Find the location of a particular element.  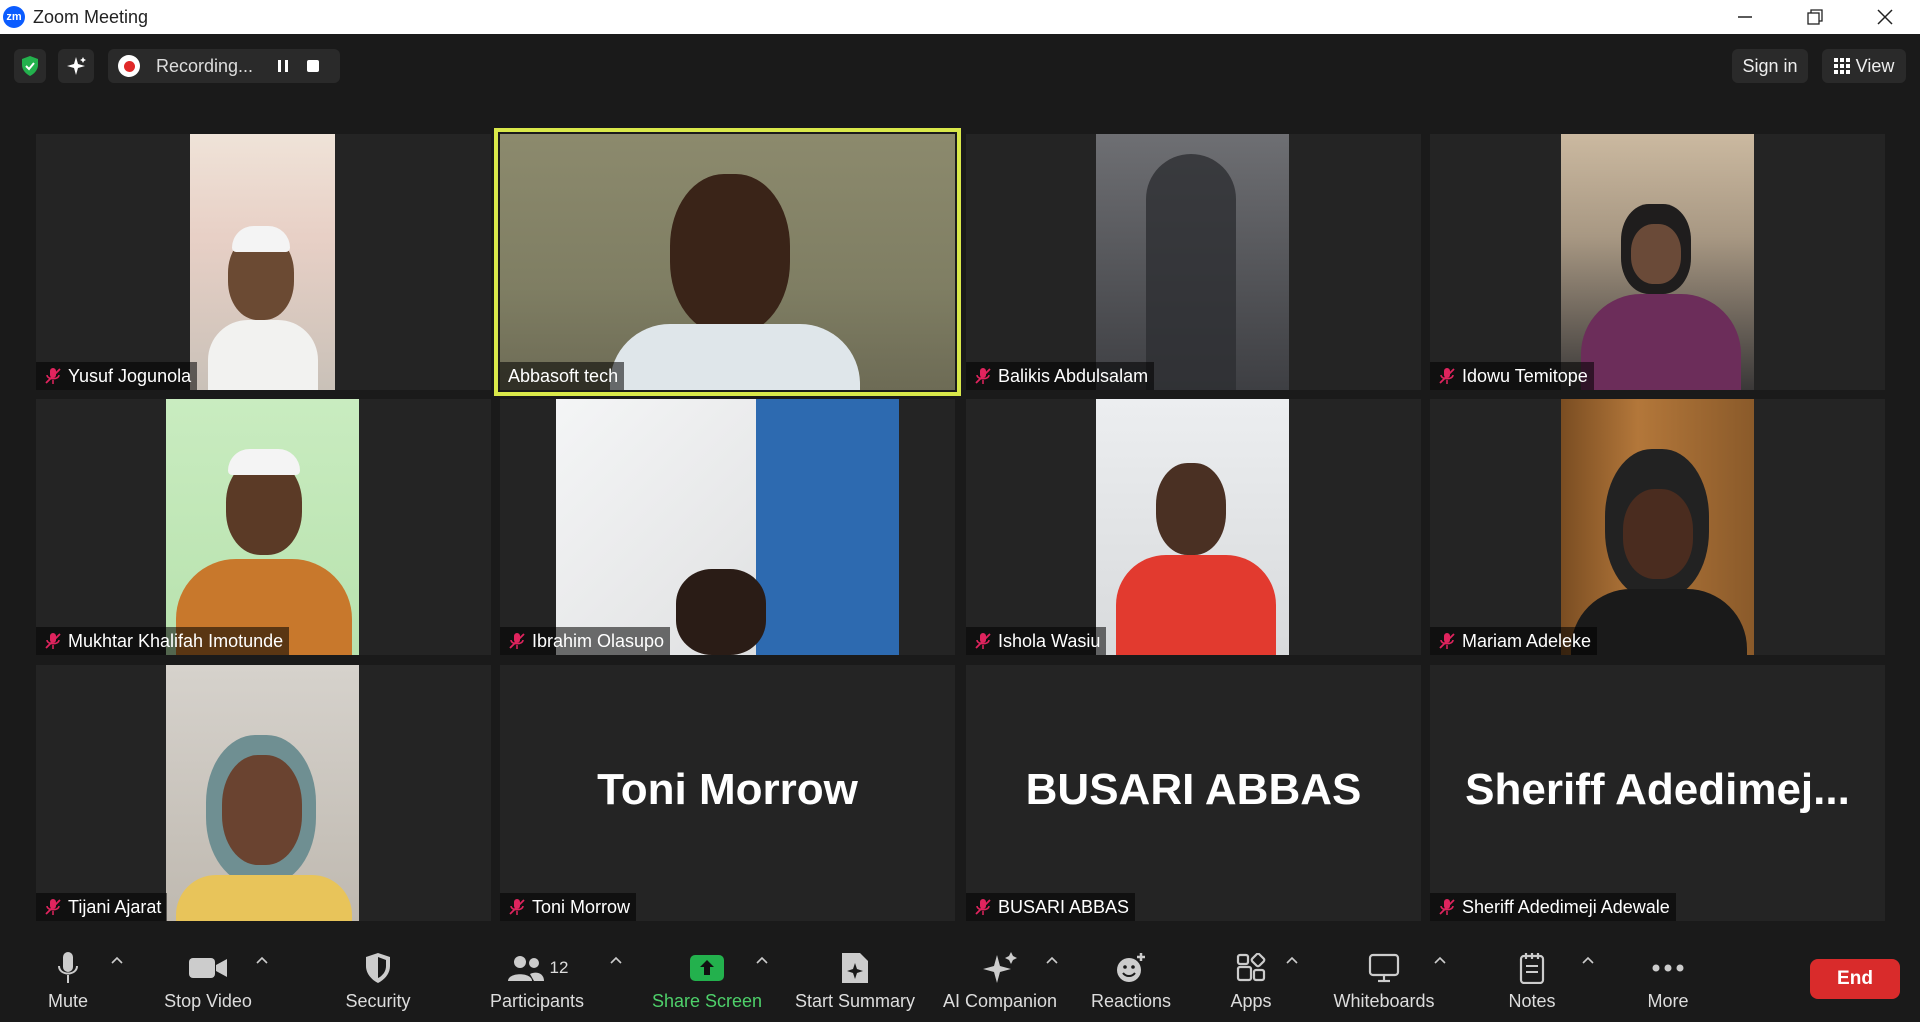

apps-icon is located at coordinates (1251, 967).